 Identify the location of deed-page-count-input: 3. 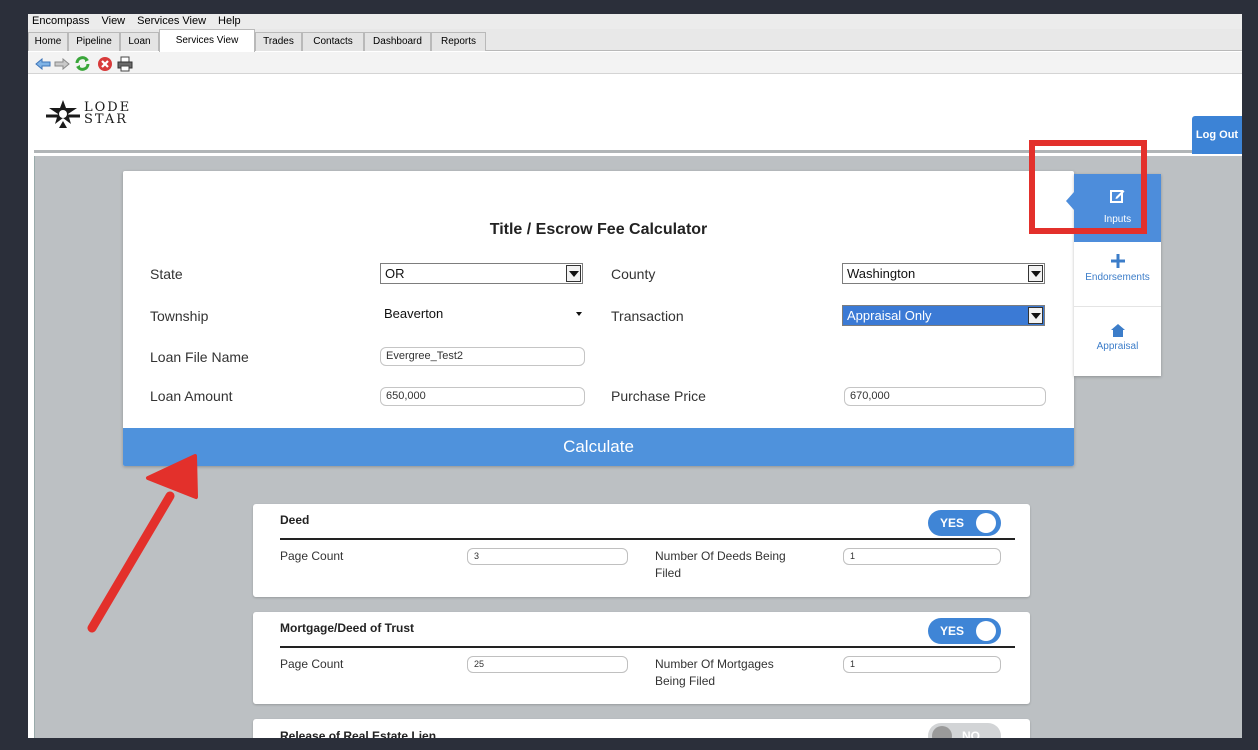
(547, 556).